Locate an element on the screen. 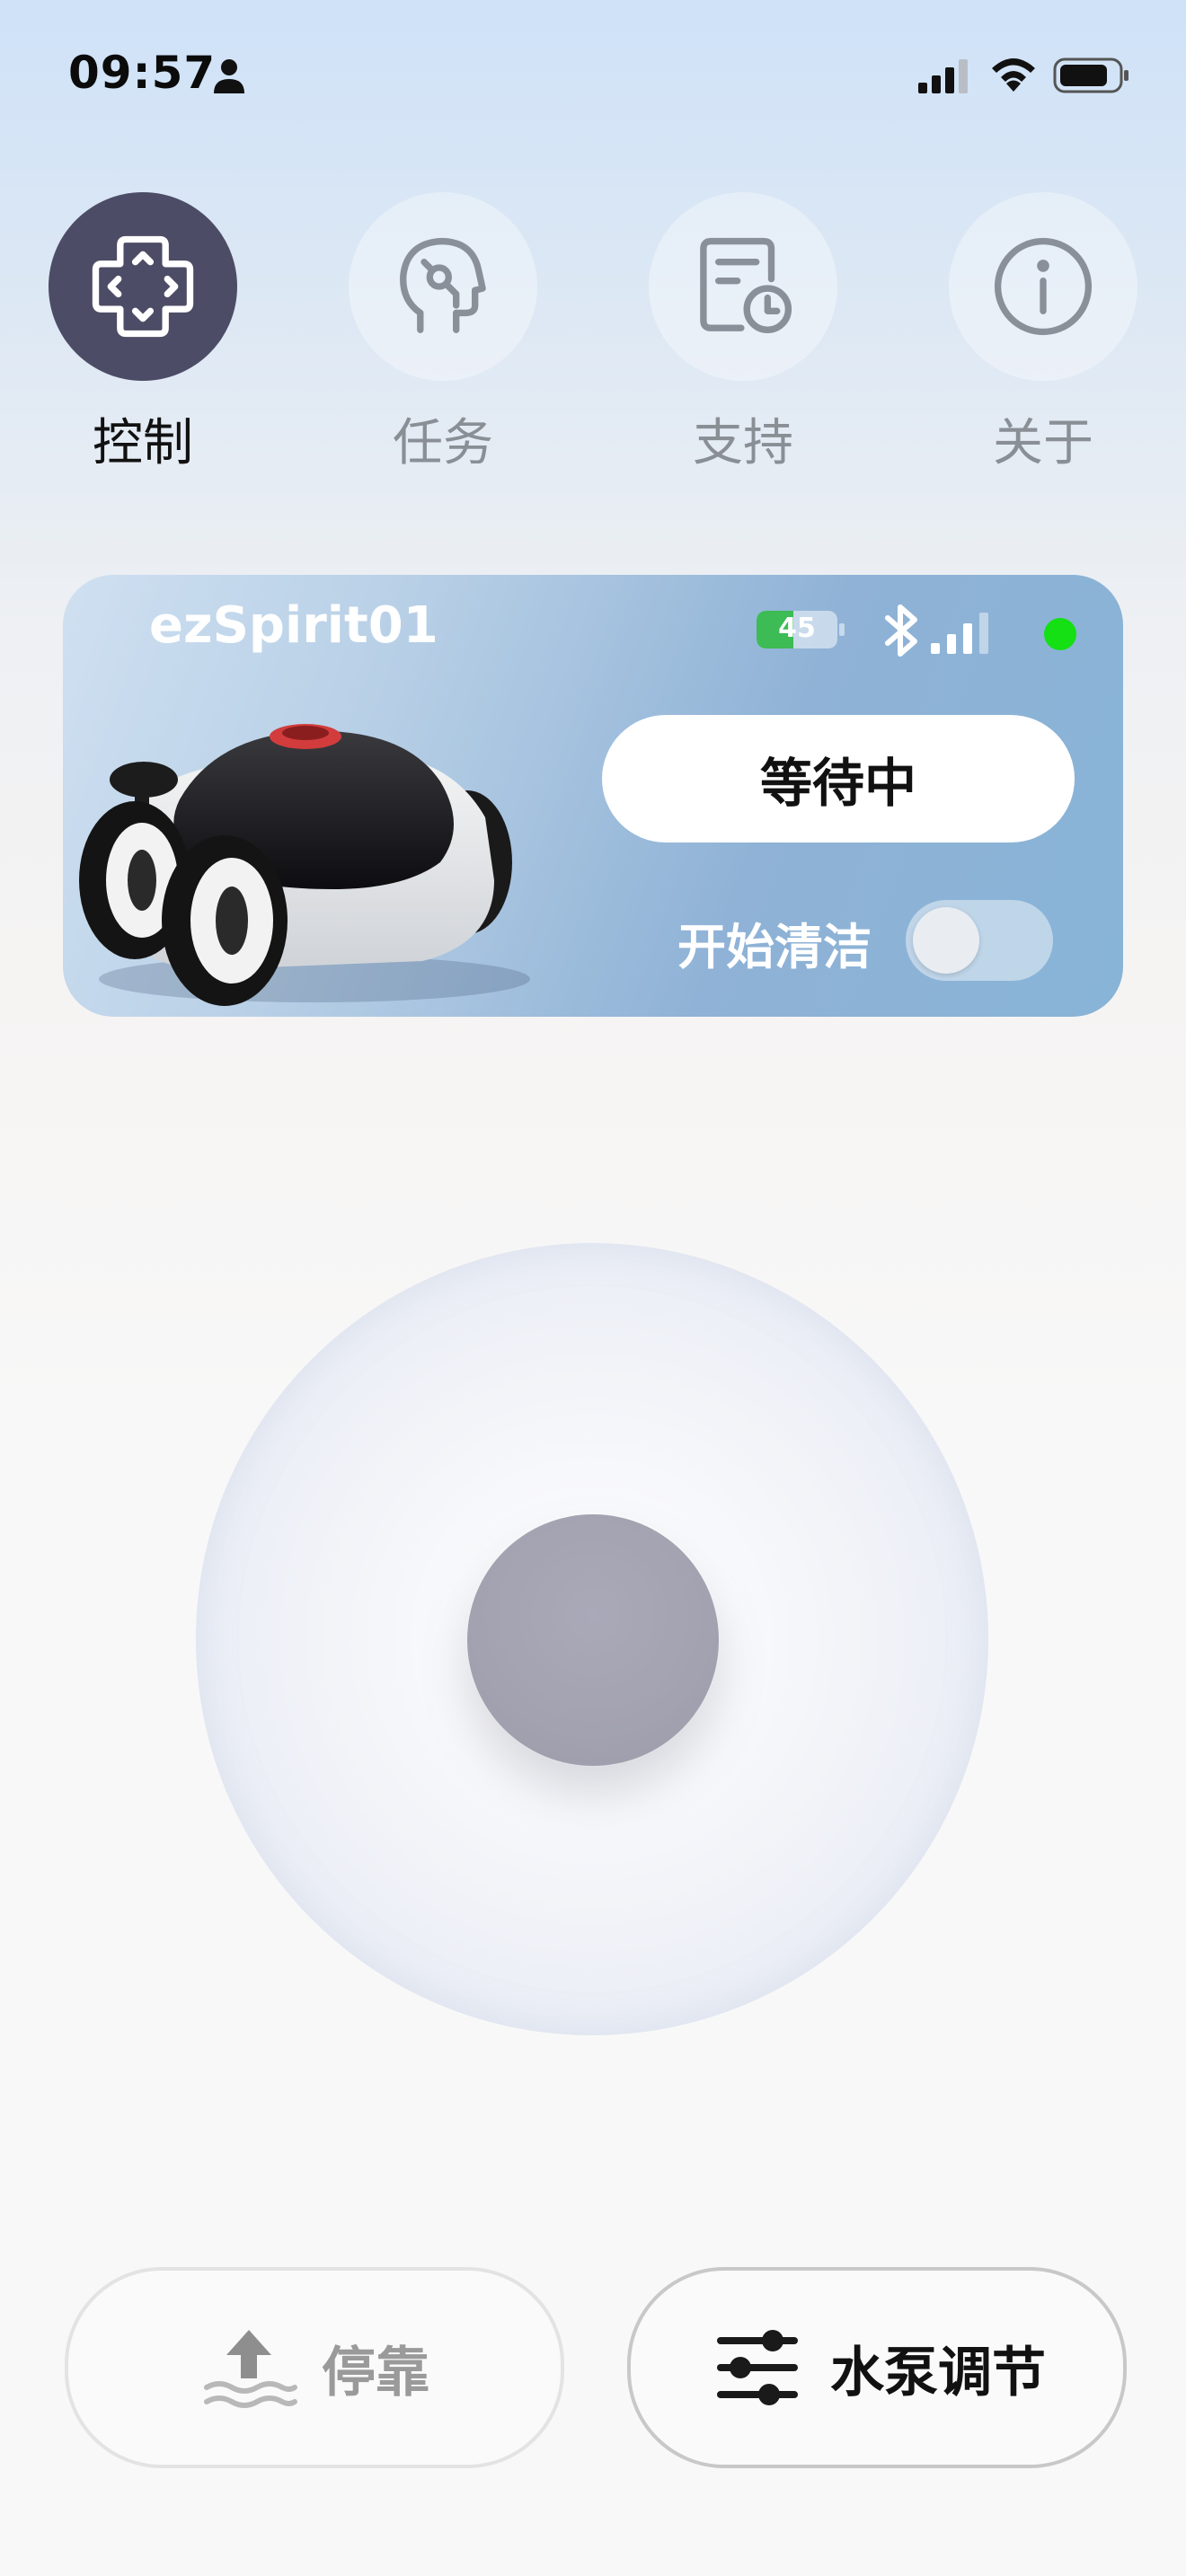  pool-robot-image is located at coordinates (304, 865).